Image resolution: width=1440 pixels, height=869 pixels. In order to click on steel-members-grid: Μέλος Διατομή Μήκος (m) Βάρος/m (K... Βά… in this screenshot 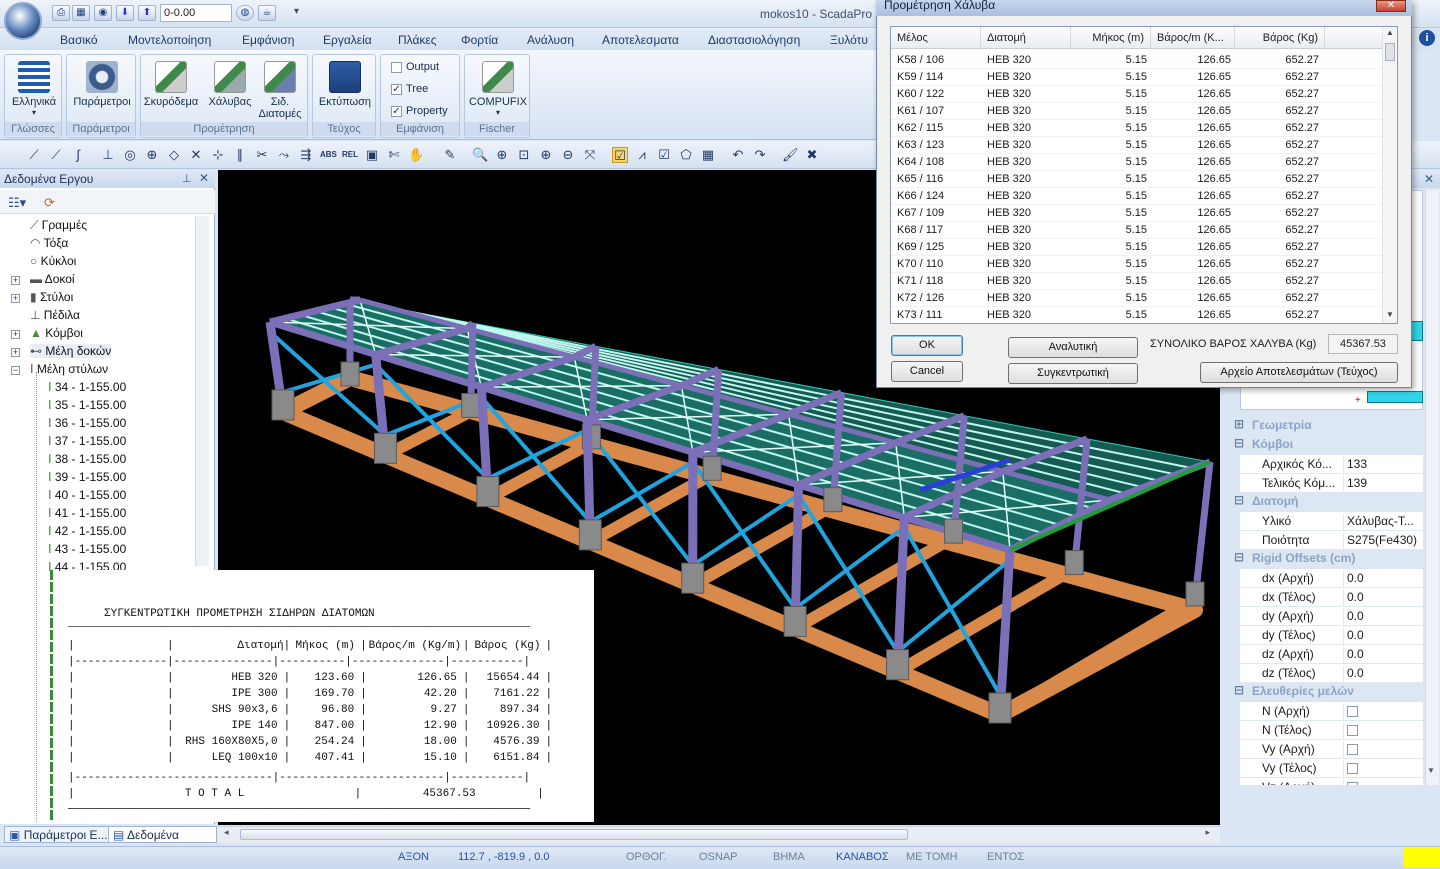, I will do `click(1144, 175)`.